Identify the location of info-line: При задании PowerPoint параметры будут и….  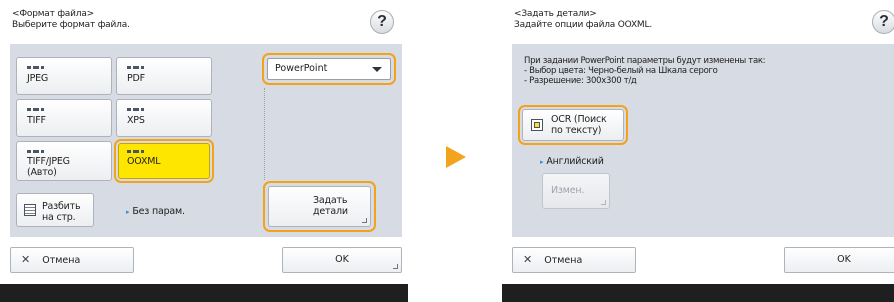
(645, 61).